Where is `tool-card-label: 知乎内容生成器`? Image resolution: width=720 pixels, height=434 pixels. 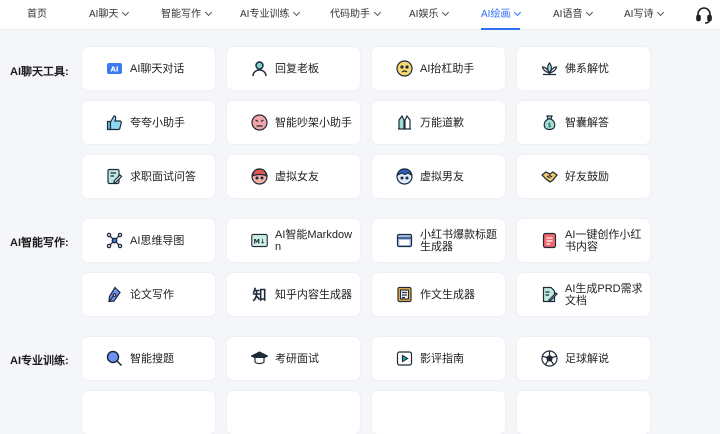
tool-card-label: 知乎内容生成器 is located at coordinates (313, 295).